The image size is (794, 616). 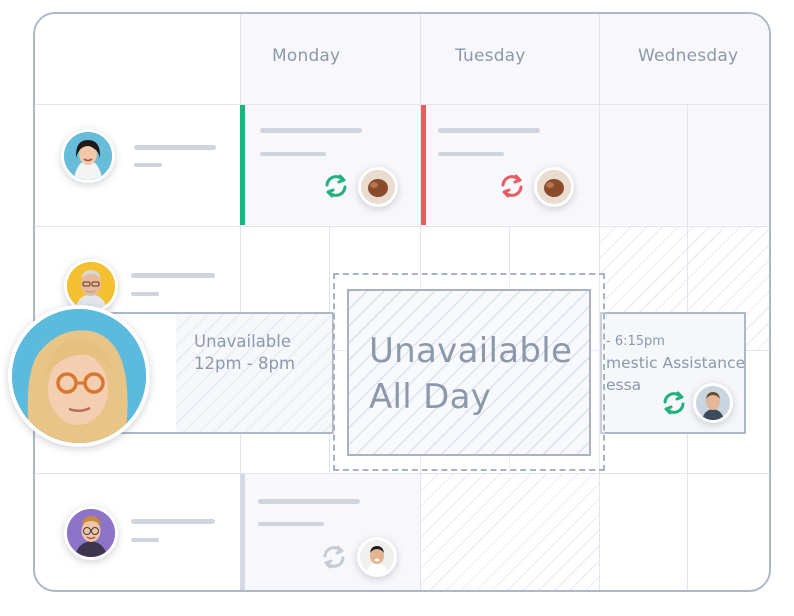 What do you see at coordinates (471, 351) in the screenshot?
I see `all-day-line-1: Unavailable` at bounding box center [471, 351].